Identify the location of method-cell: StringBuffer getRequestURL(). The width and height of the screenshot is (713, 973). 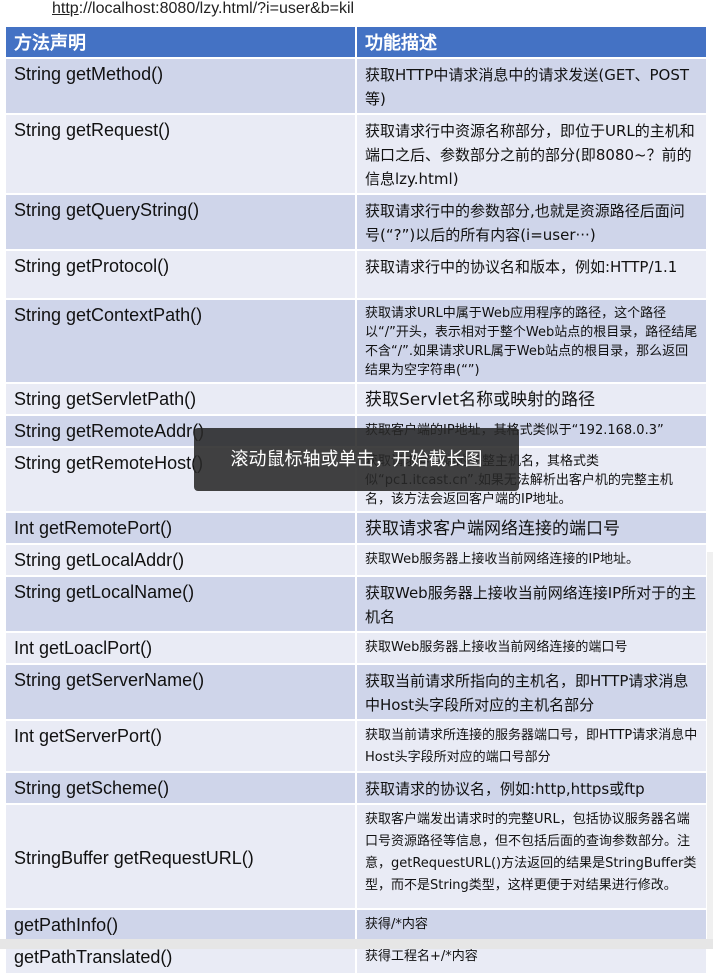
(181, 856).